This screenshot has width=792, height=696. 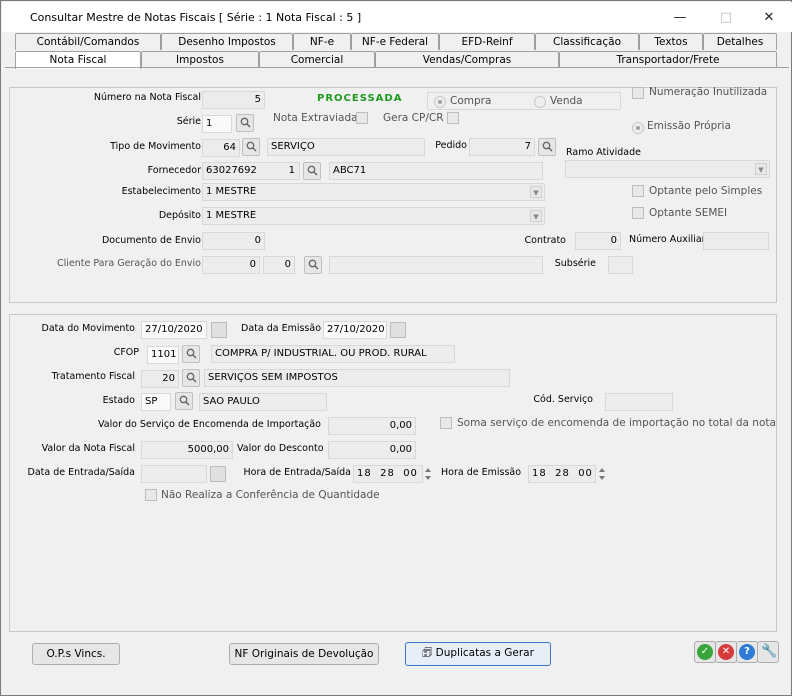 What do you see at coordinates (620, 265) in the screenshot?
I see `subserie-field` at bounding box center [620, 265].